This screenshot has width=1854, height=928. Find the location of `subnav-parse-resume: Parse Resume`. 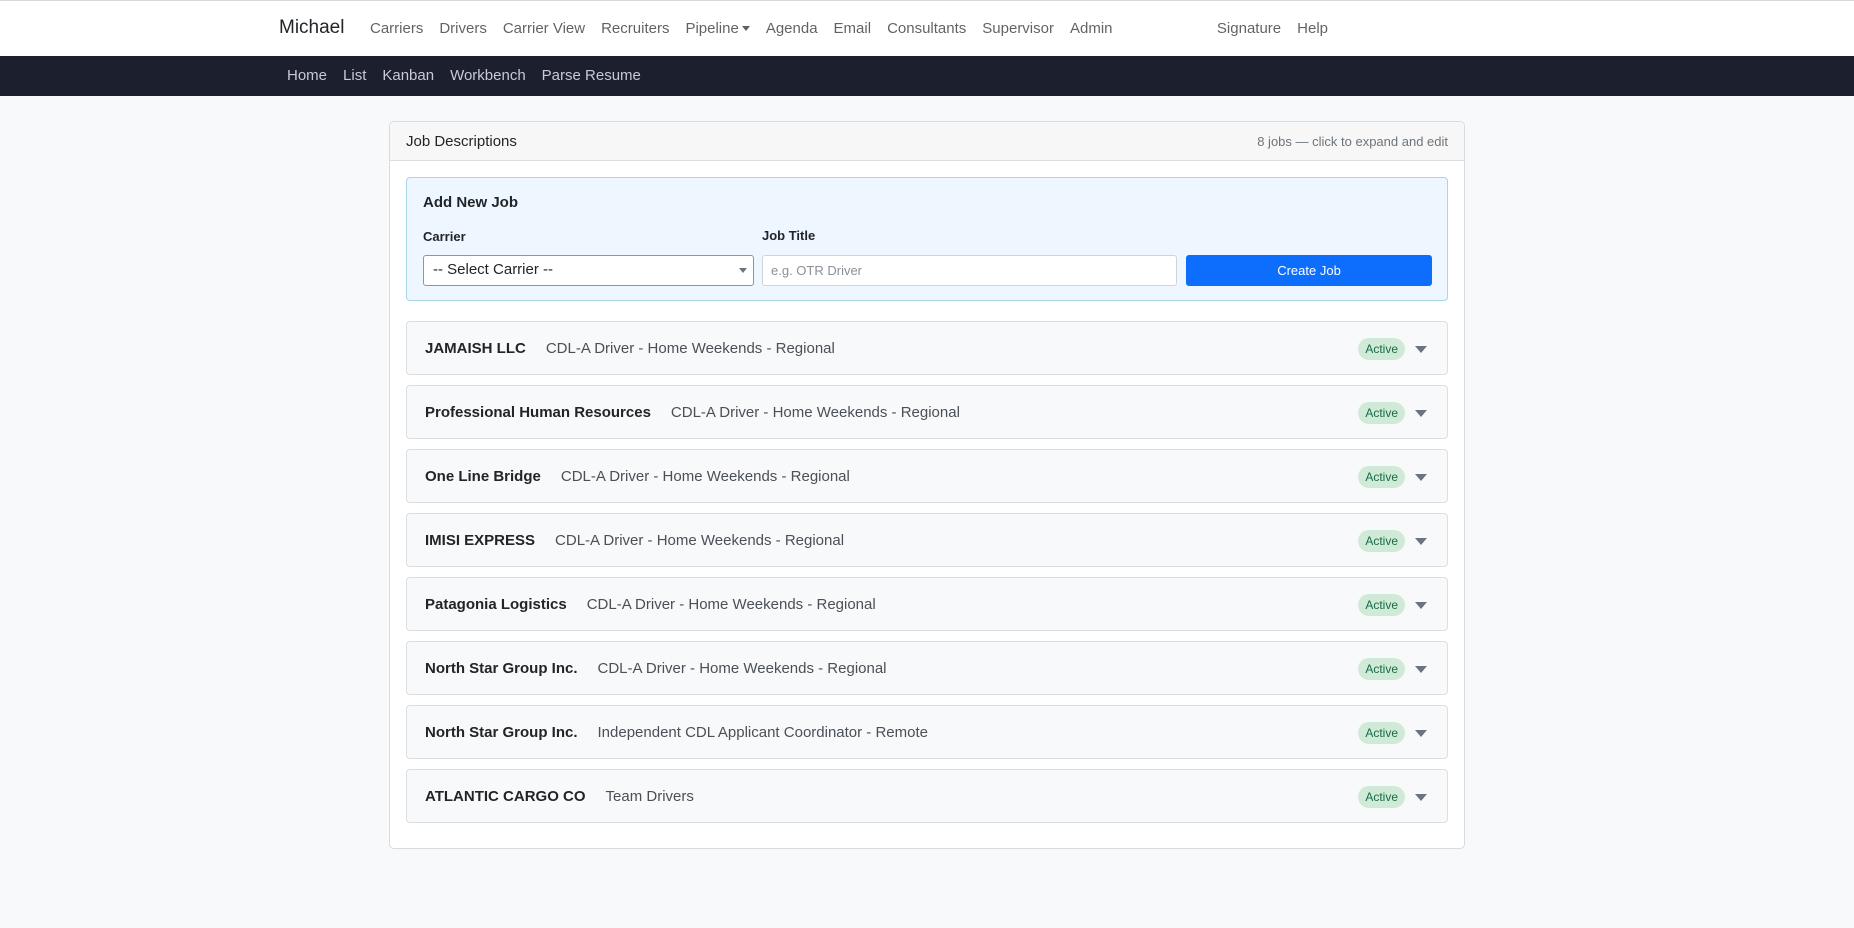

subnav-parse-resume: Parse Resume is located at coordinates (591, 75).